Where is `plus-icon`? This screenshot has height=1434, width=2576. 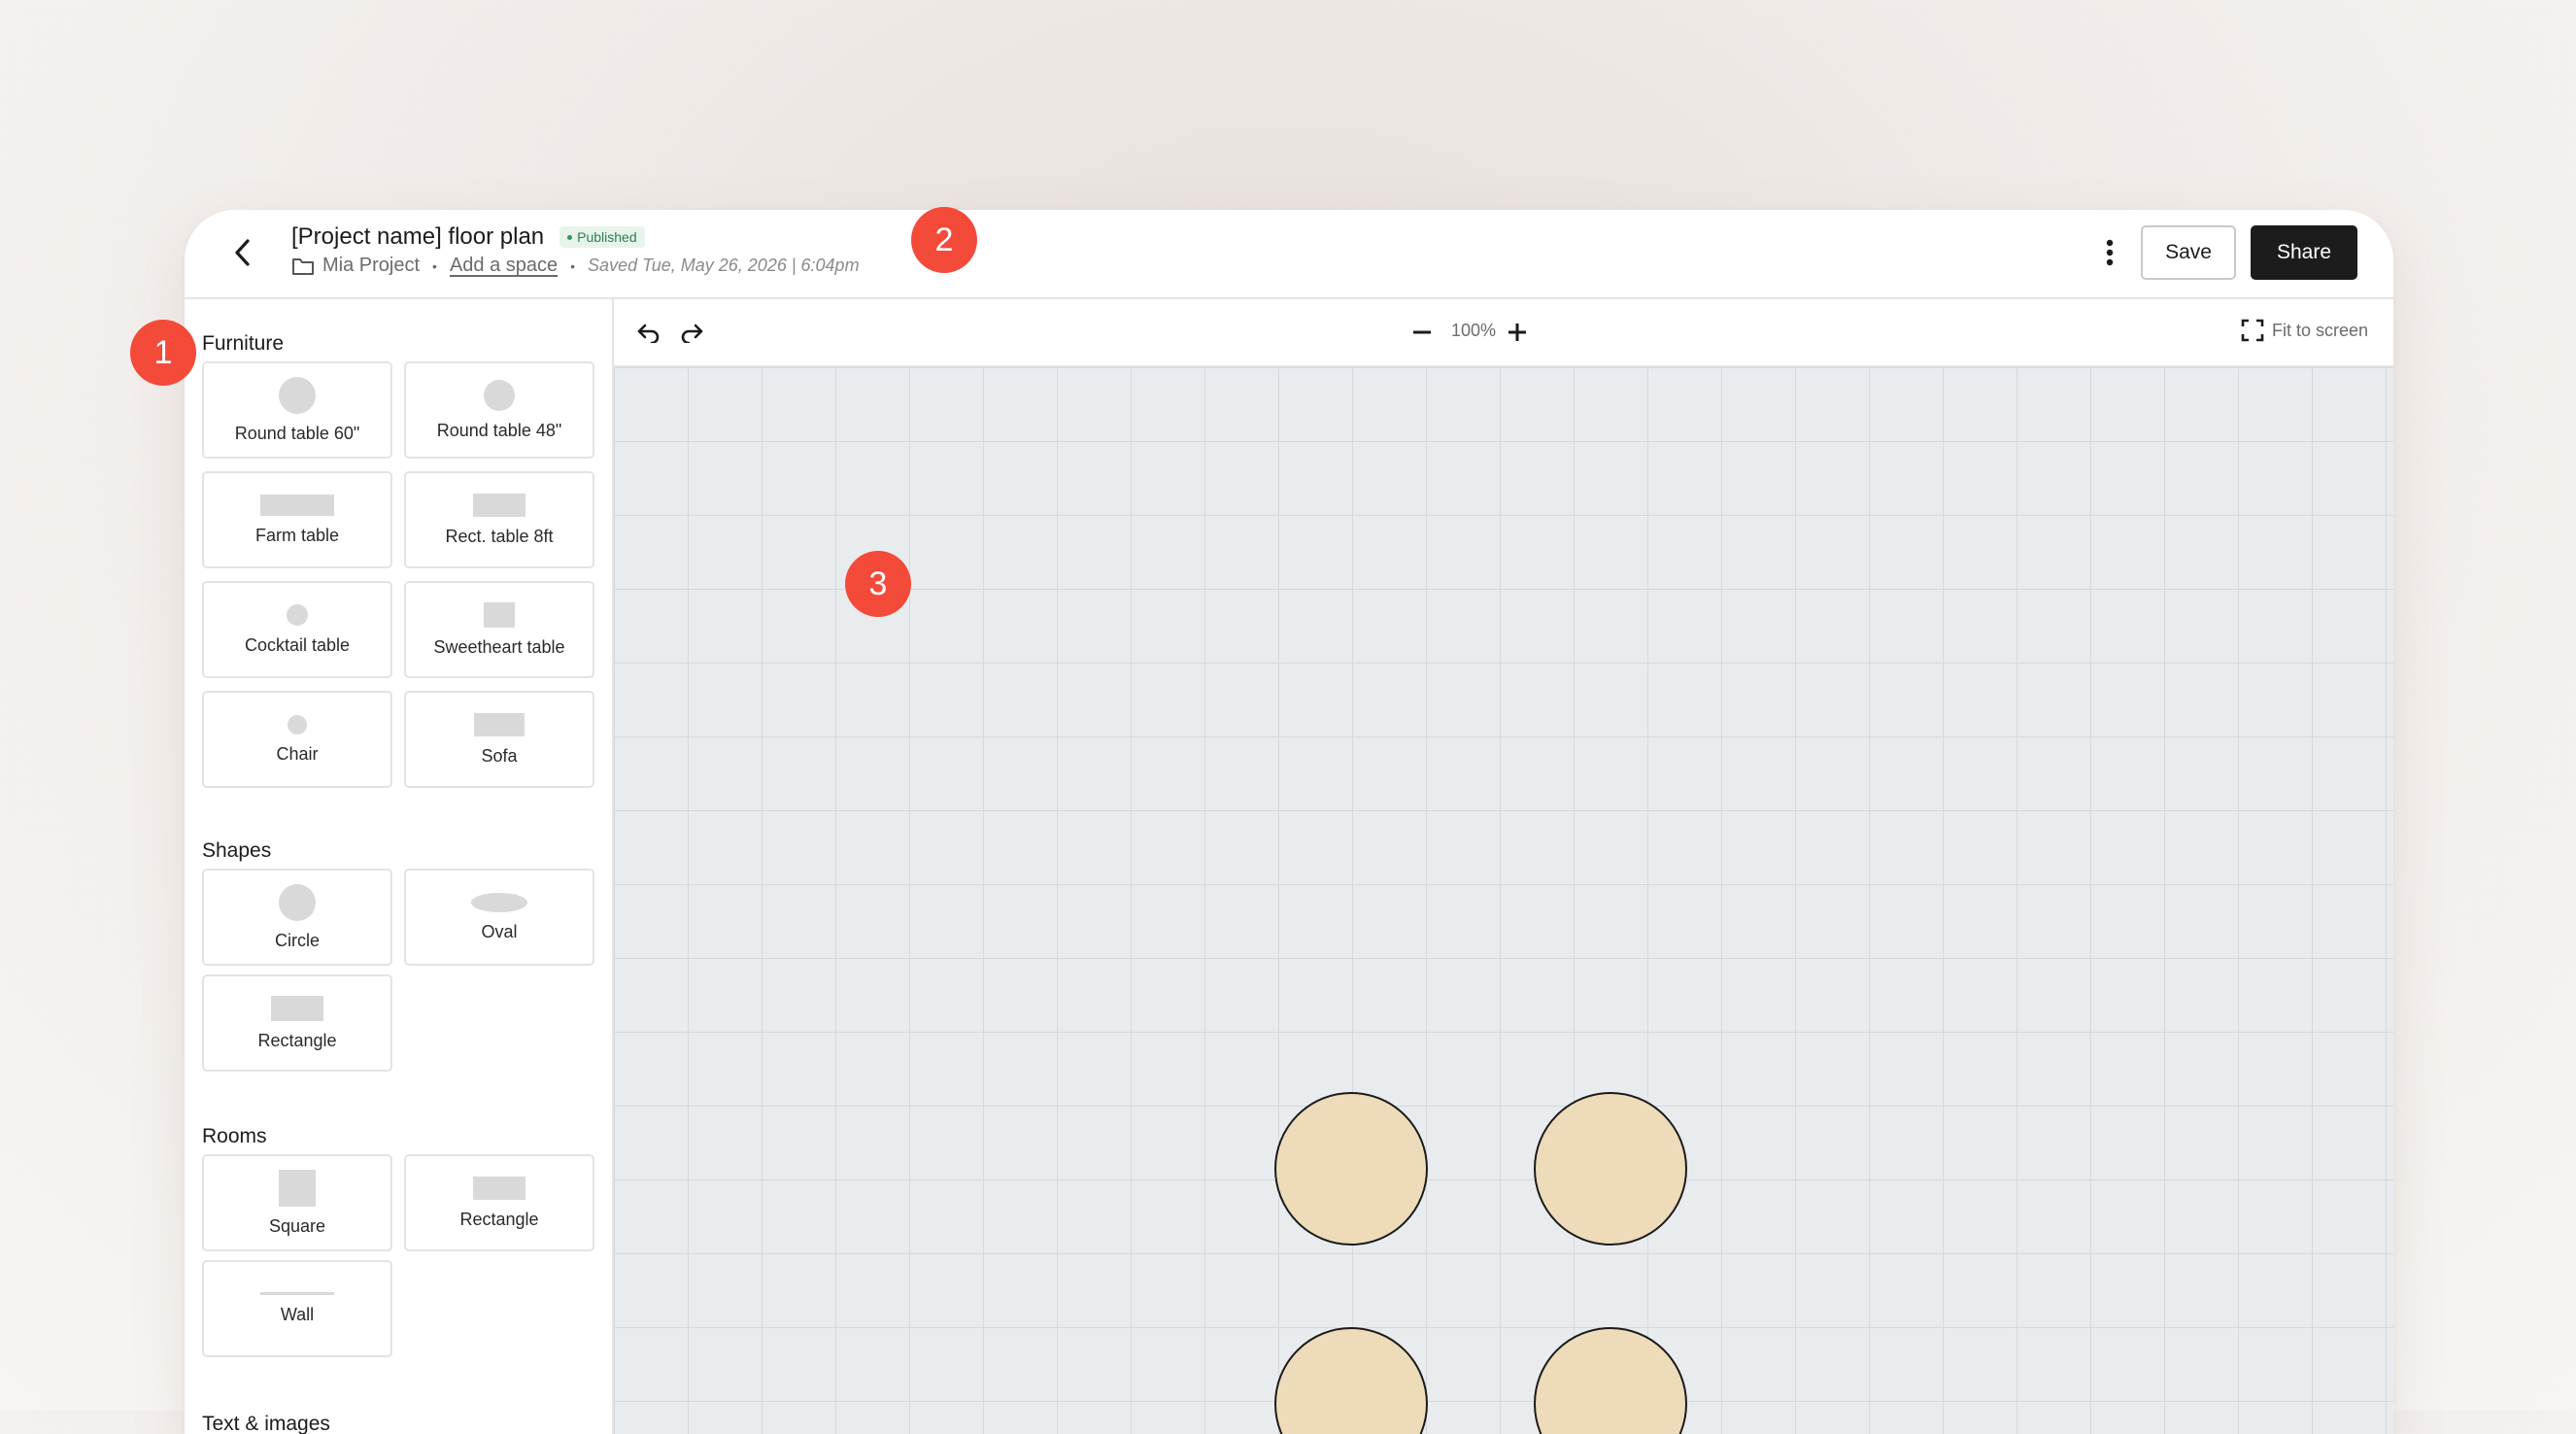
plus-icon is located at coordinates (1517, 332).